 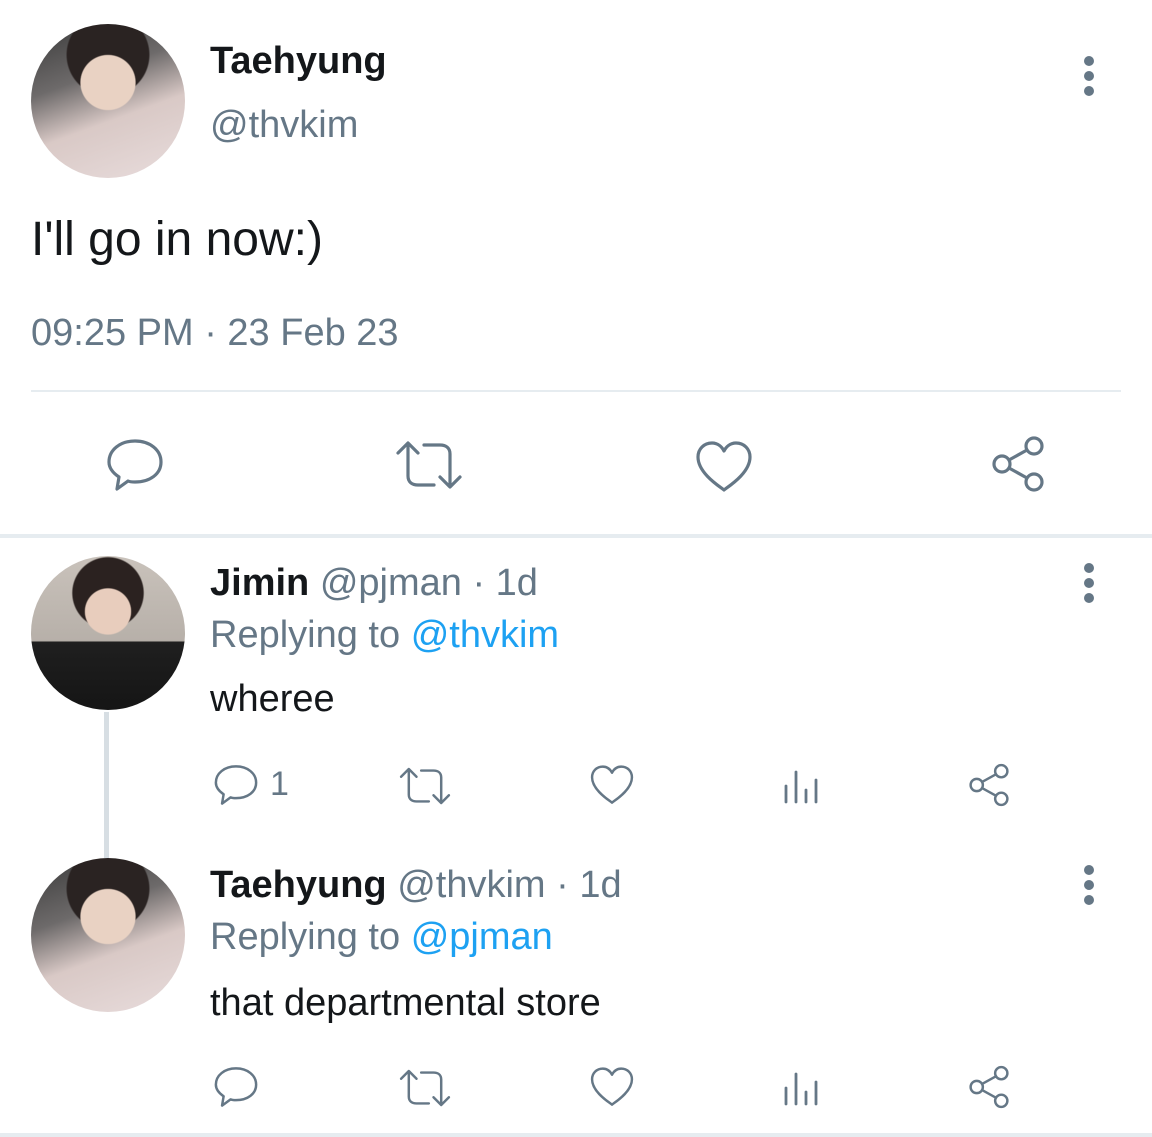 I want to click on tweet-text: I'll go in now:), so click(x=177, y=239).